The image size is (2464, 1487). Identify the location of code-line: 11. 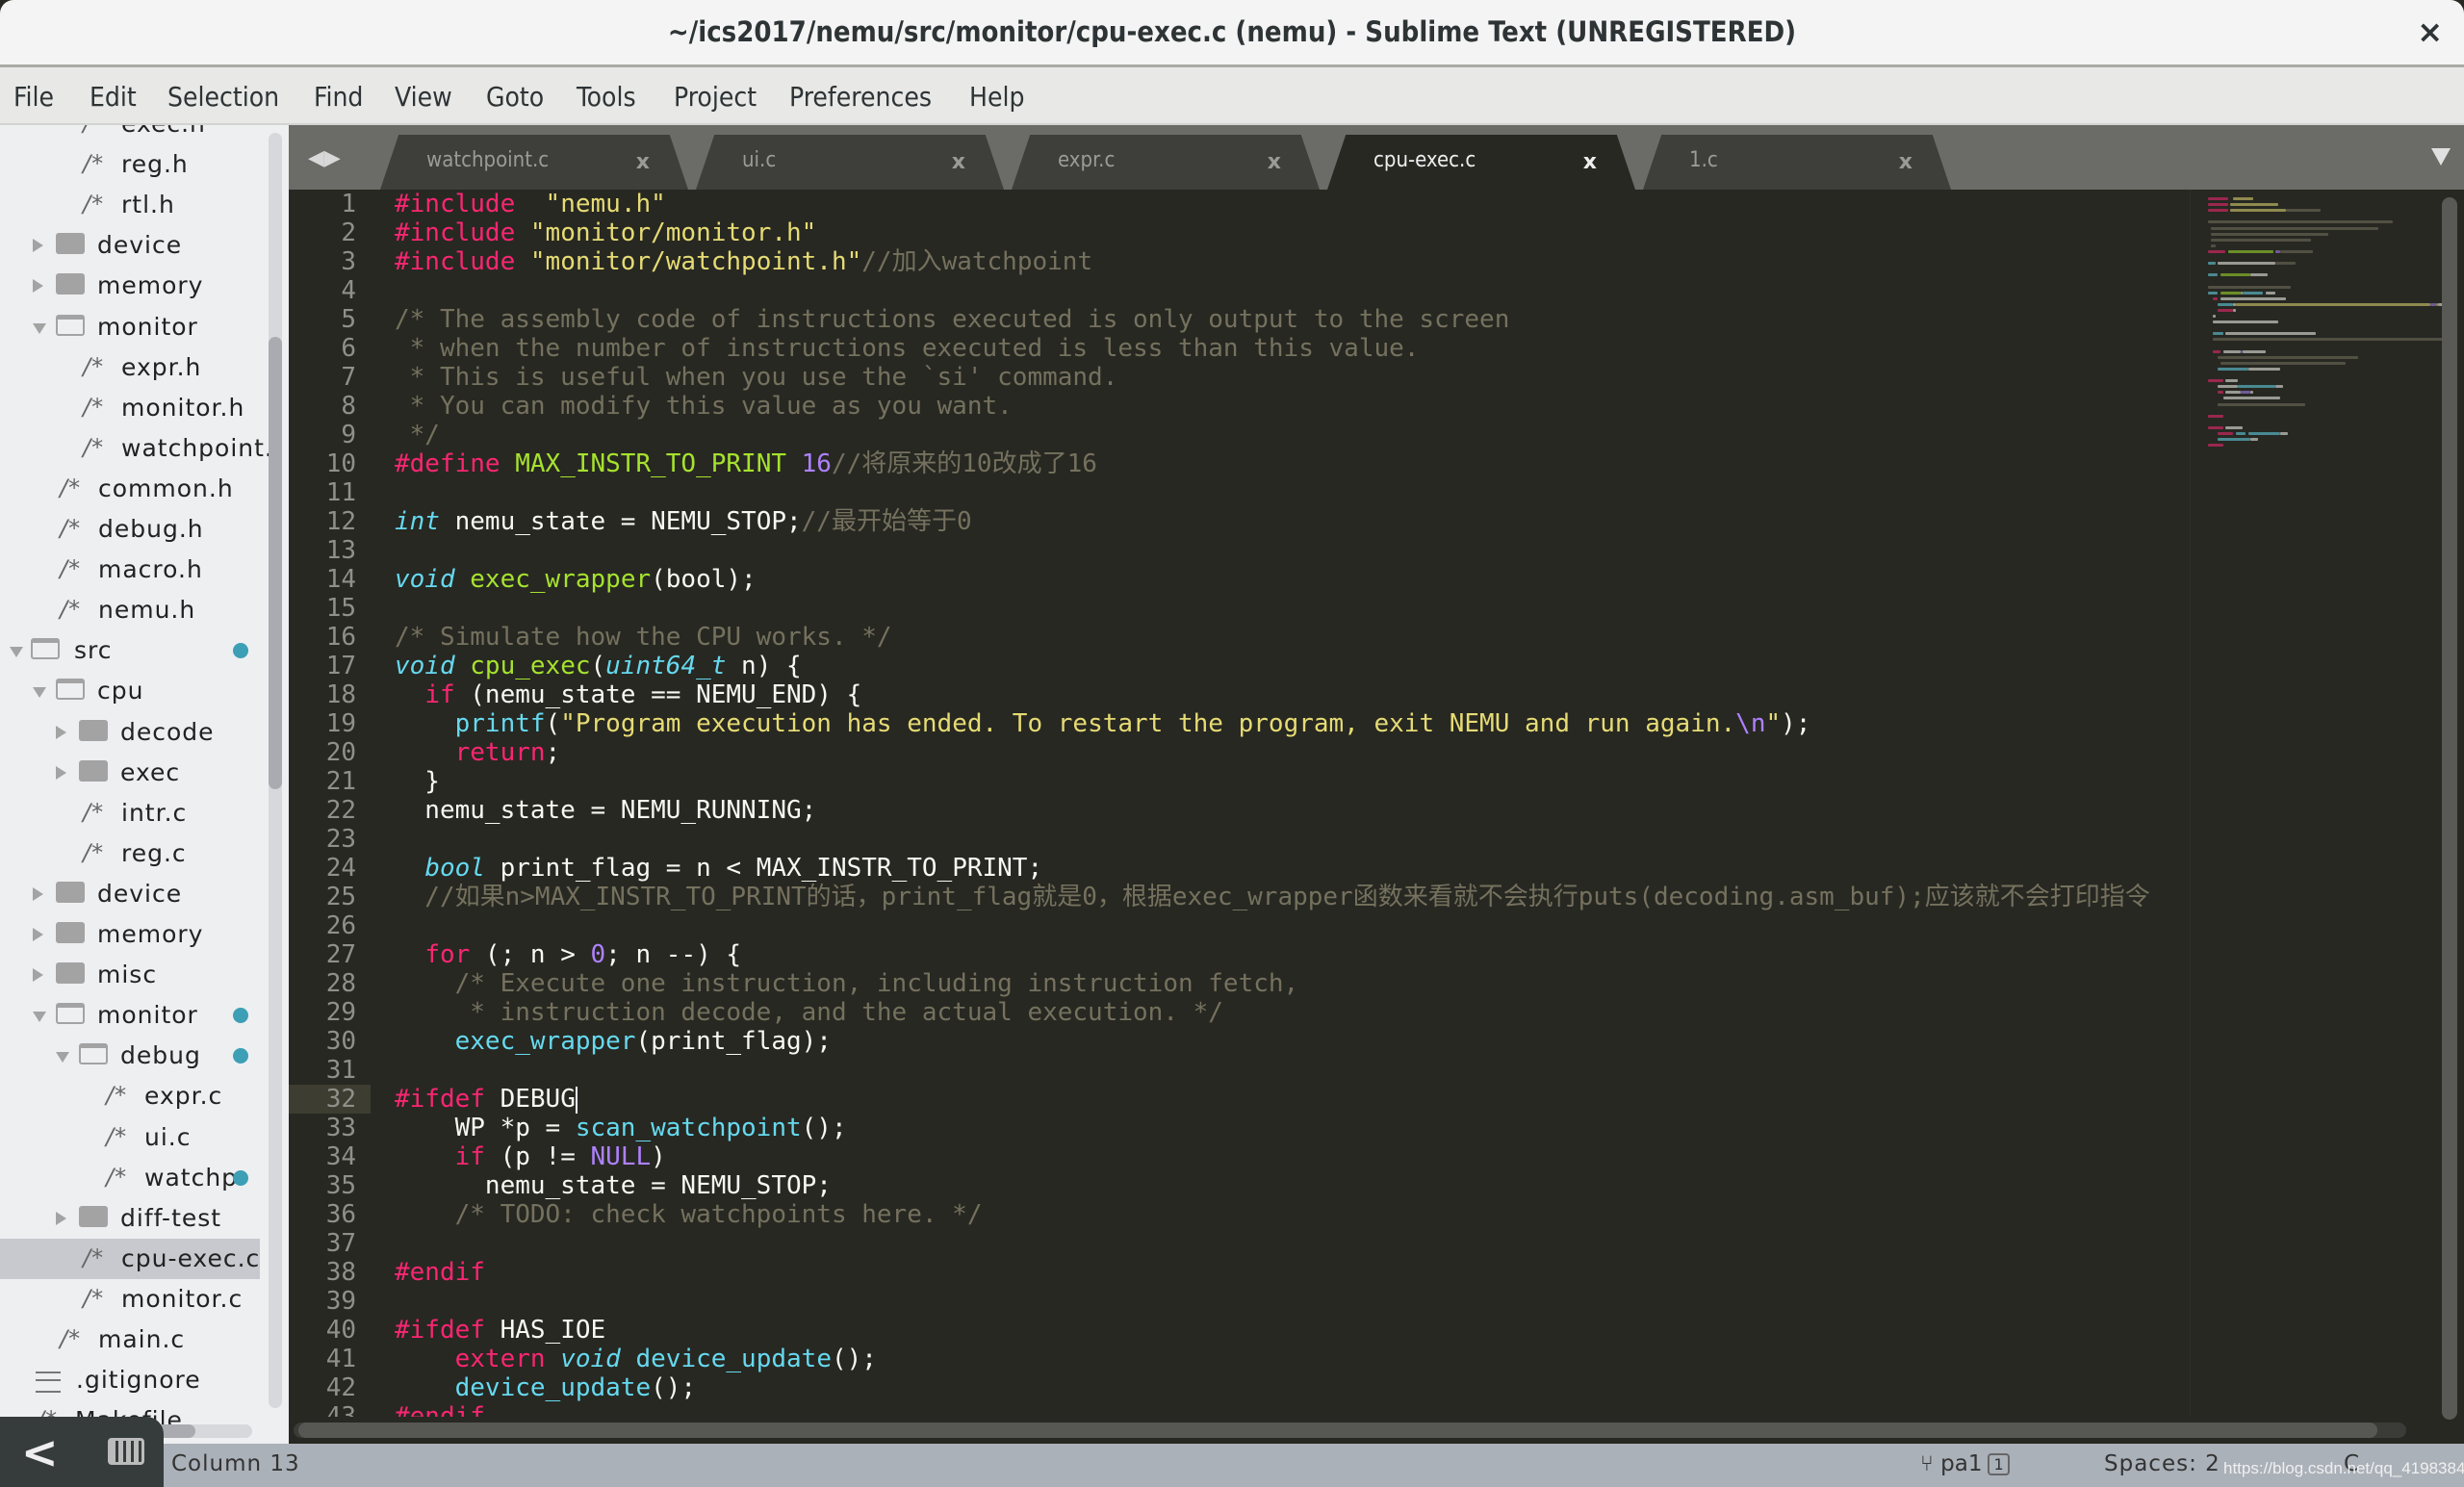
(1239, 492).